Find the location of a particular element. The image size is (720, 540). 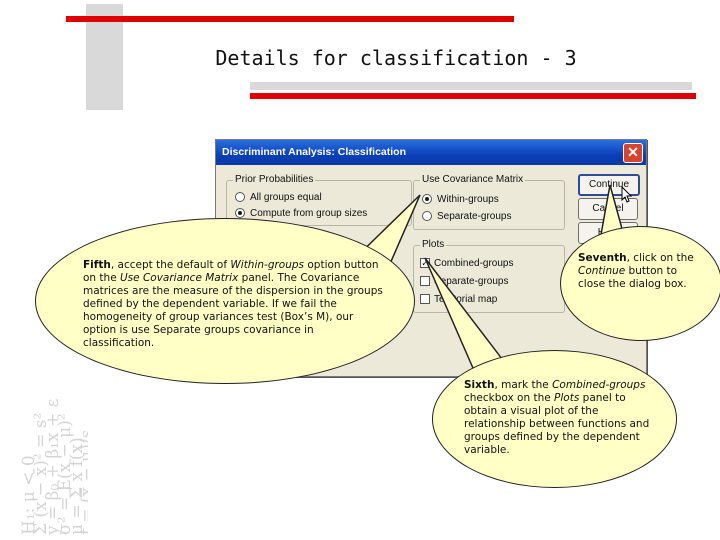

callout-emphasis: Plots is located at coordinates (567, 398).